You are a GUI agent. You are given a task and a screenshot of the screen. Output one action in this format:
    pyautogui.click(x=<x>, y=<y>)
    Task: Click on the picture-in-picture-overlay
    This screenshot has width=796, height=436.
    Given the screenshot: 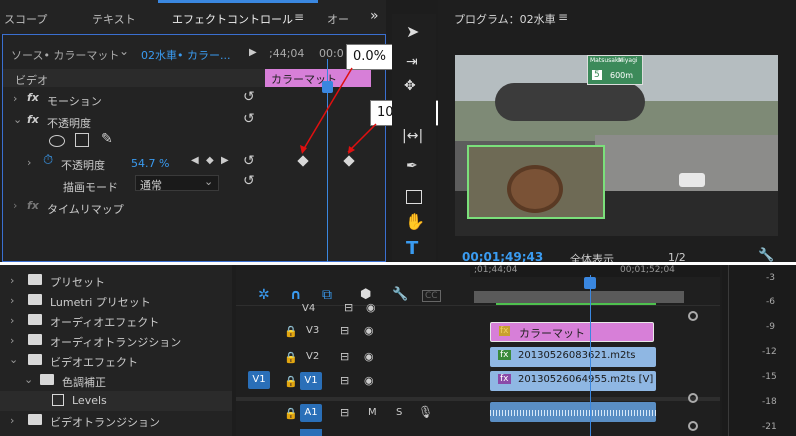 What is the action you would take?
    pyautogui.click(x=536, y=182)
    